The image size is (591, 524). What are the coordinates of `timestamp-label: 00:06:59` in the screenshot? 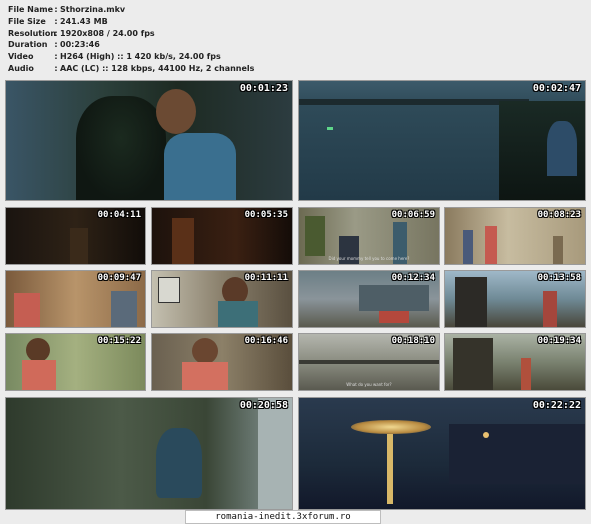 It's located at (413, 215).